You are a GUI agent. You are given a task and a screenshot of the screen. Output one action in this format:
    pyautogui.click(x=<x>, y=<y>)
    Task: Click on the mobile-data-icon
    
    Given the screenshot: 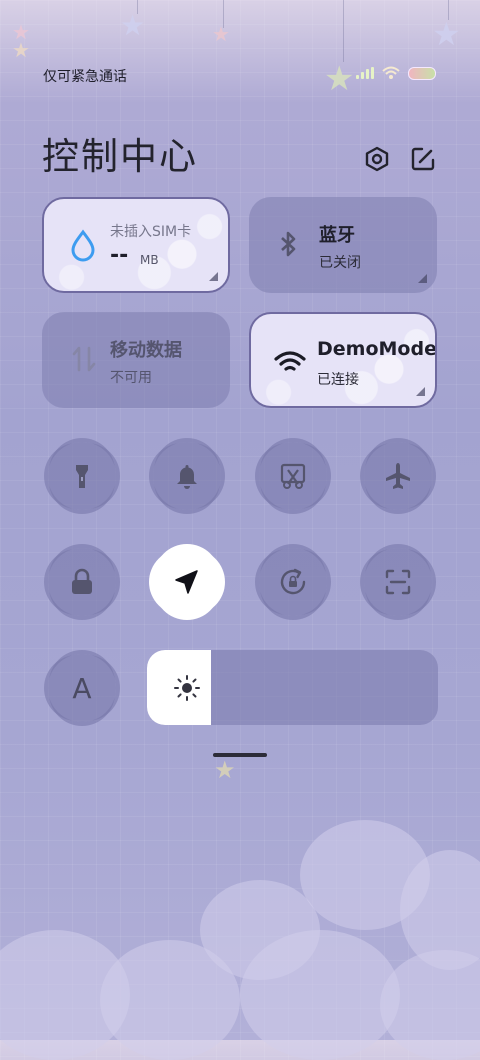 What is the action you would take?
    pyautogui.click(x=84, y=359)
    